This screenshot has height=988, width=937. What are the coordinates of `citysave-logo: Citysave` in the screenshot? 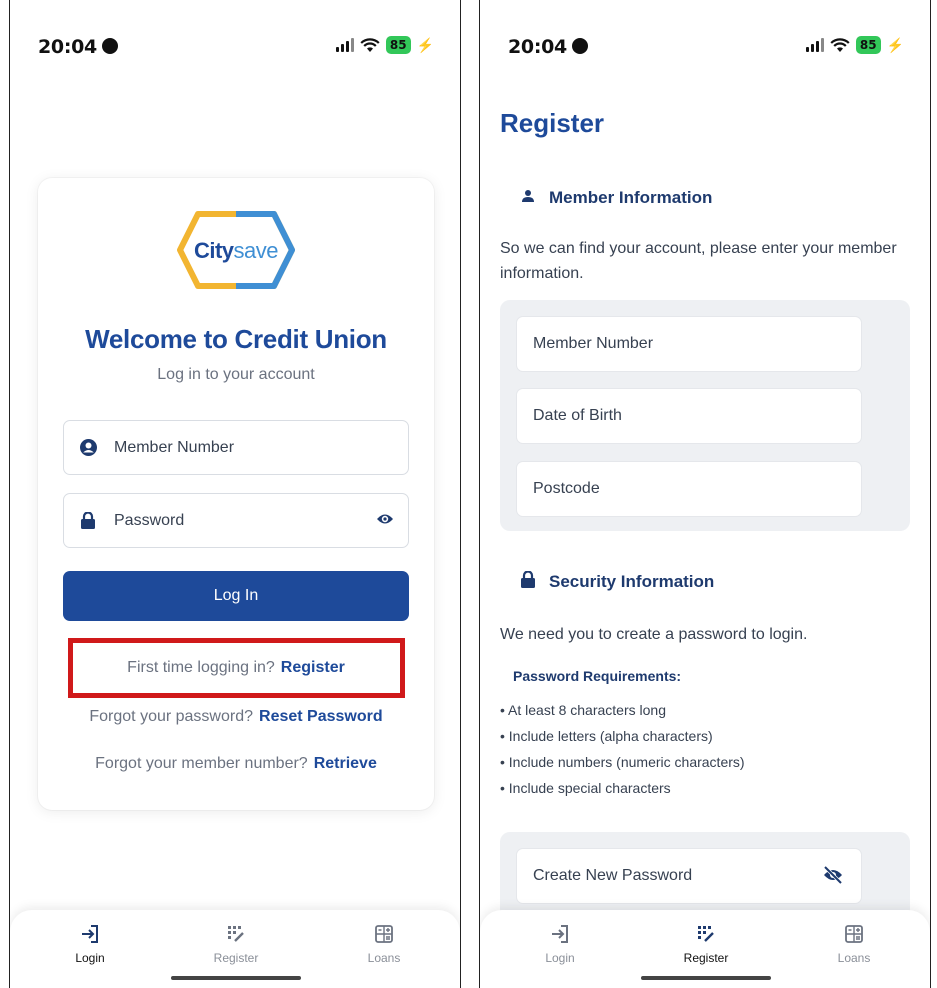 It's located at (236, 250).